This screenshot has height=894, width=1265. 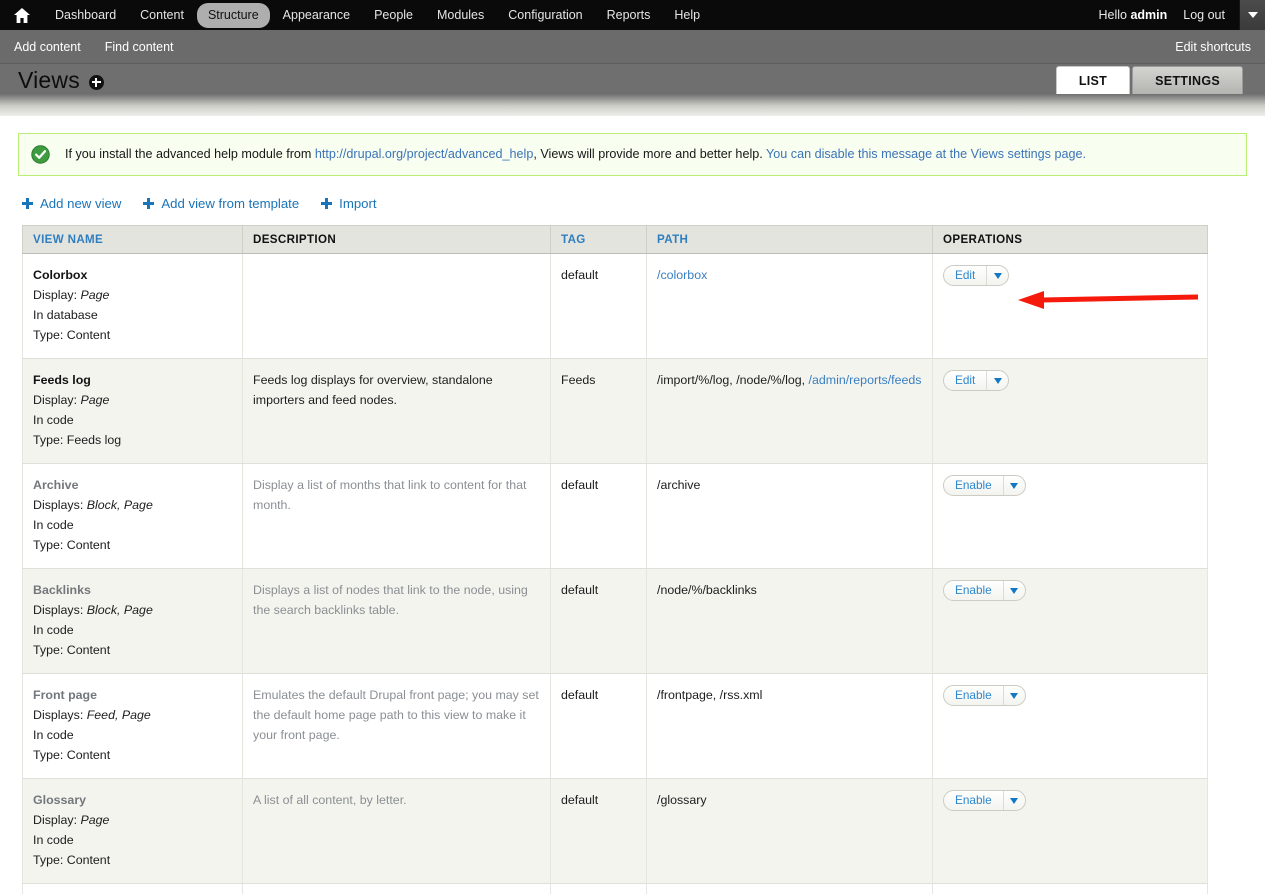 I want to click on column-header-view-name: VIEW NAME, so click(x=132, y=239).